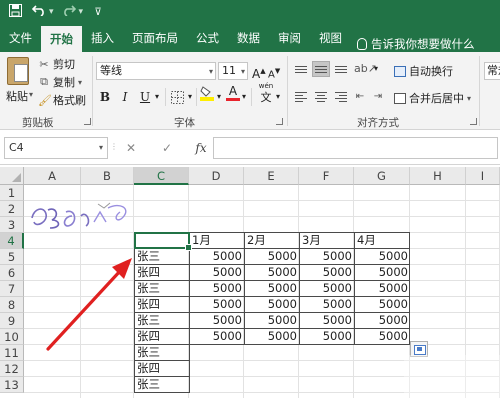 This screenshot has height=398, width=500. I want to click on cell-g4: 4月, so click(382, 241).